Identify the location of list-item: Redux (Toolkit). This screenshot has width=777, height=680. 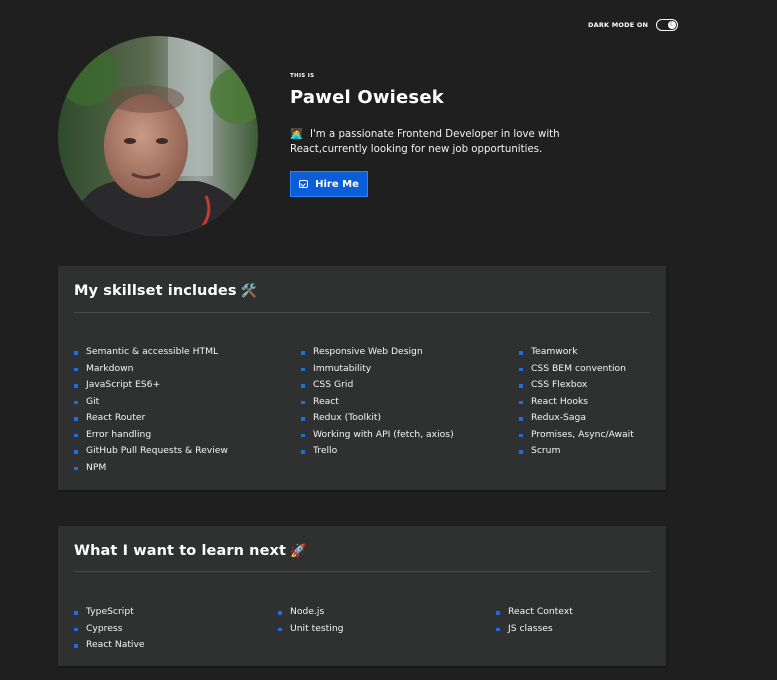
(377, 418).